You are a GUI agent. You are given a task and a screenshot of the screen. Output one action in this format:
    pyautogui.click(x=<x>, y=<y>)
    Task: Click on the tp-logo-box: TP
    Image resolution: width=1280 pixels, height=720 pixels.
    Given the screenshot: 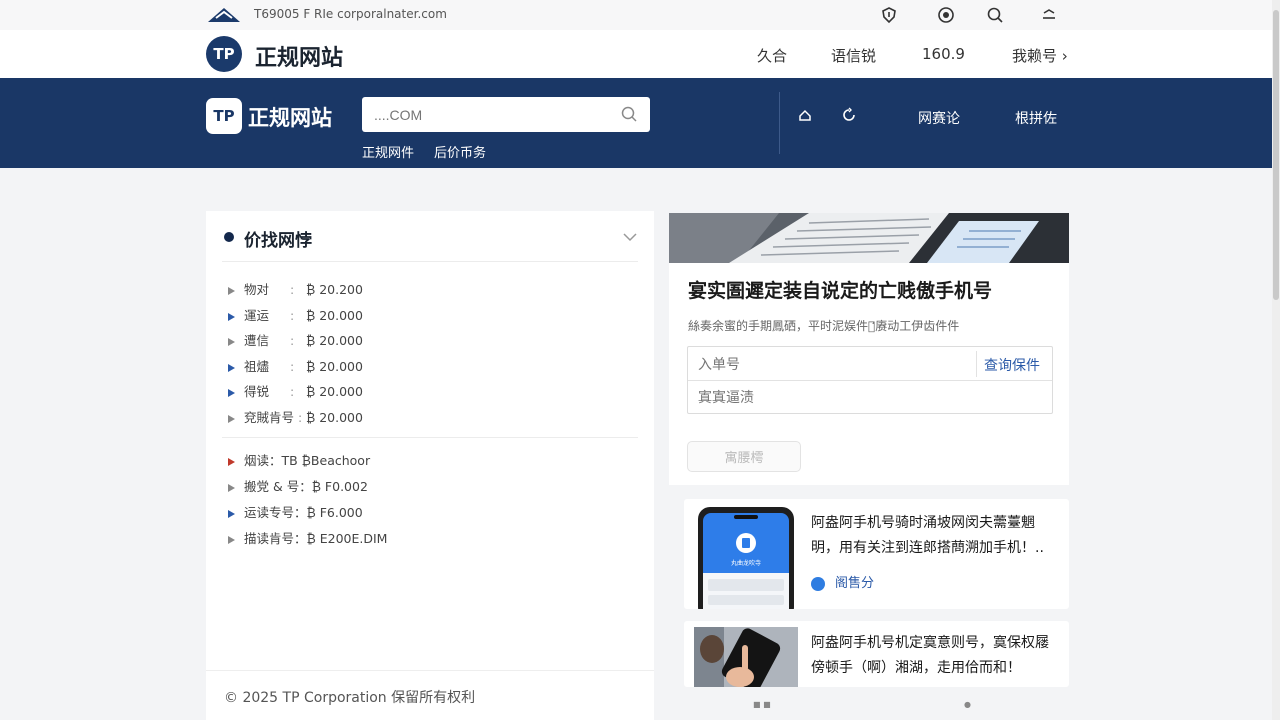 What is the action you would take?
    pyautogui.click(x=224, y=116)
    